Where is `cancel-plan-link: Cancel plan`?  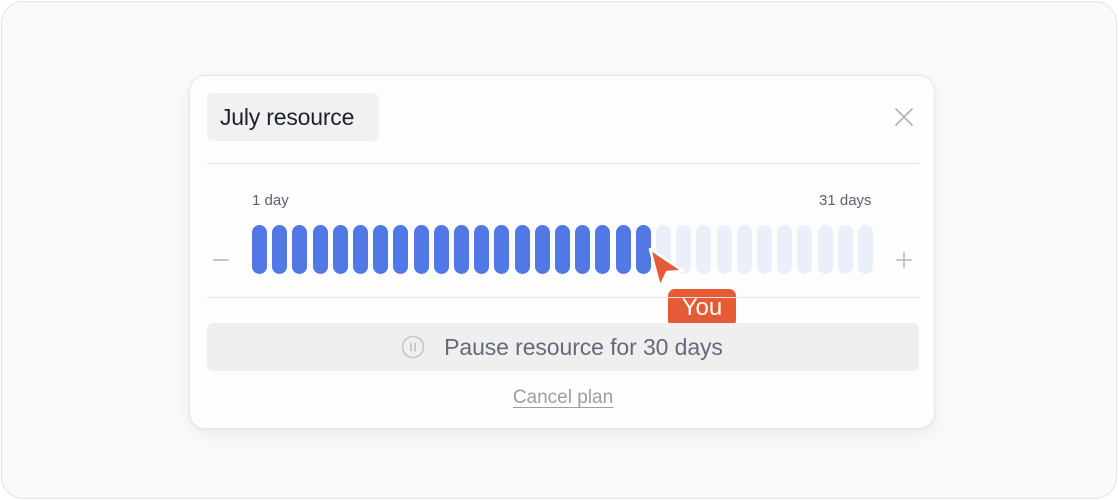 cancel-plan-link: Cancel plan is located at coordinates (563, 397).